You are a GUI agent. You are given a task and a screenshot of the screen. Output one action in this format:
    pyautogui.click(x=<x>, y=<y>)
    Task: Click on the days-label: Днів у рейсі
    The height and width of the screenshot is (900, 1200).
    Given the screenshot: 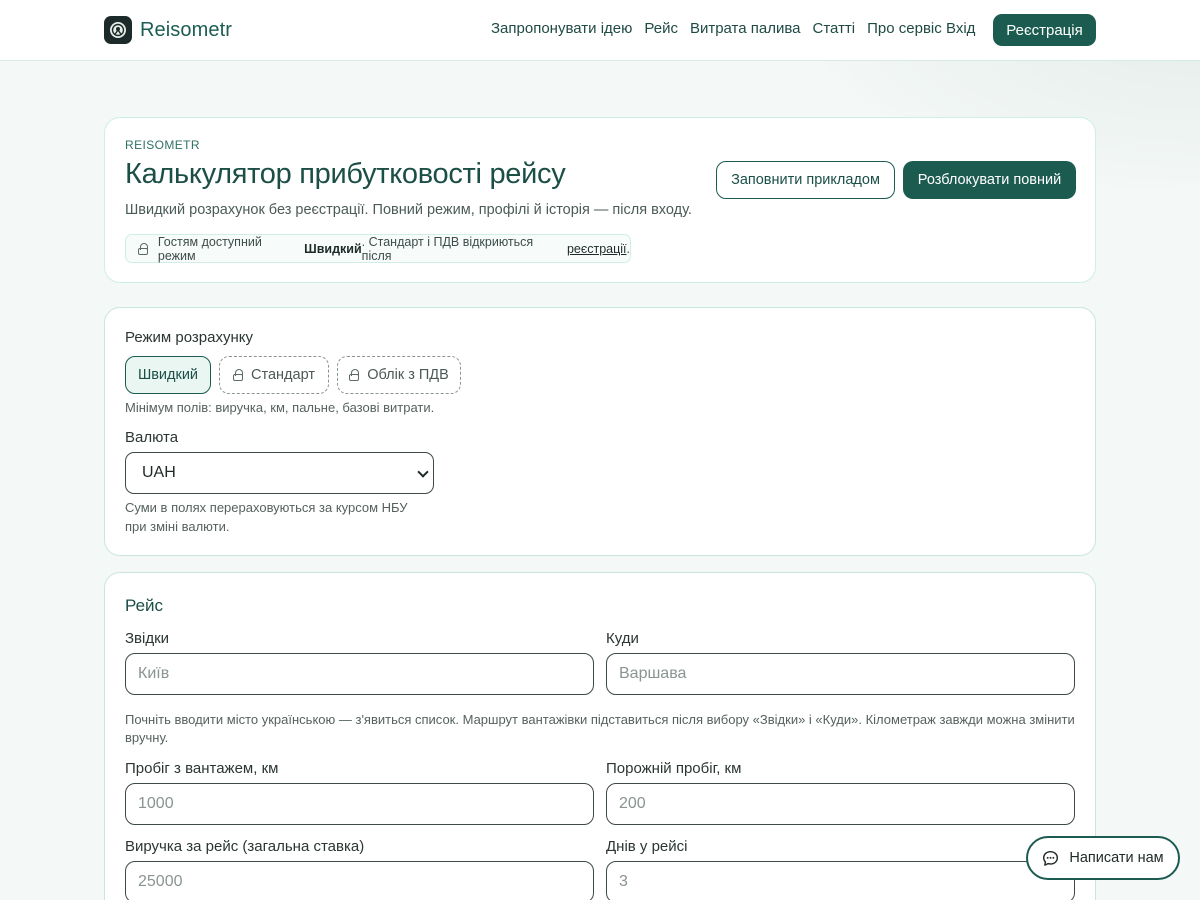 What is the action you would take?
    pyautogui.click(x=647, y=846)
    